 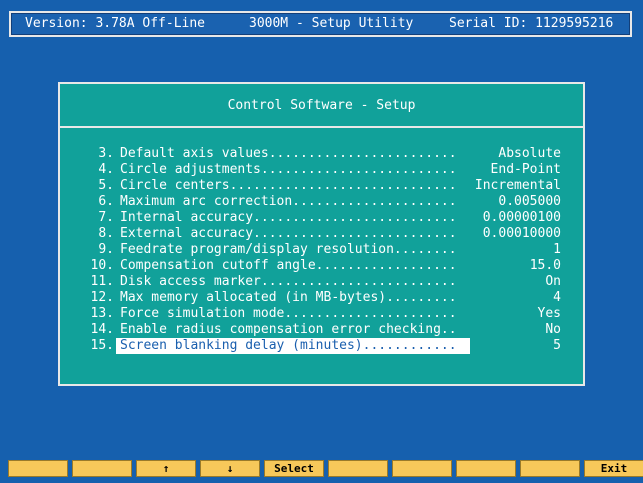 What do you see at coordinates (325, 468) in the screenshot?
I see `function-key-bar: ↑ ↓ Select Exit` at bounding box center [325, 468].